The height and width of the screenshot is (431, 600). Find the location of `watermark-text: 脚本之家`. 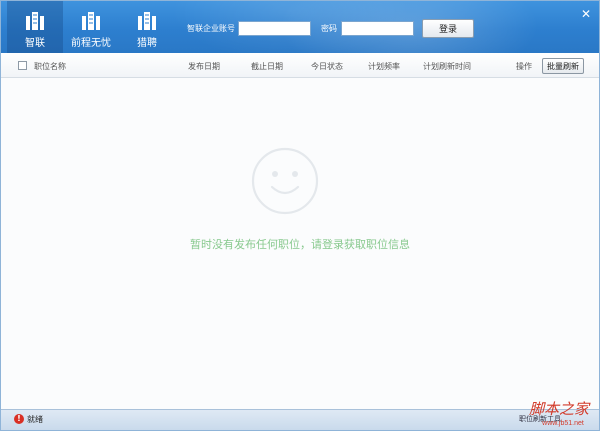

watermark-text: 脚本之家 is located at coordinates (560, 409).